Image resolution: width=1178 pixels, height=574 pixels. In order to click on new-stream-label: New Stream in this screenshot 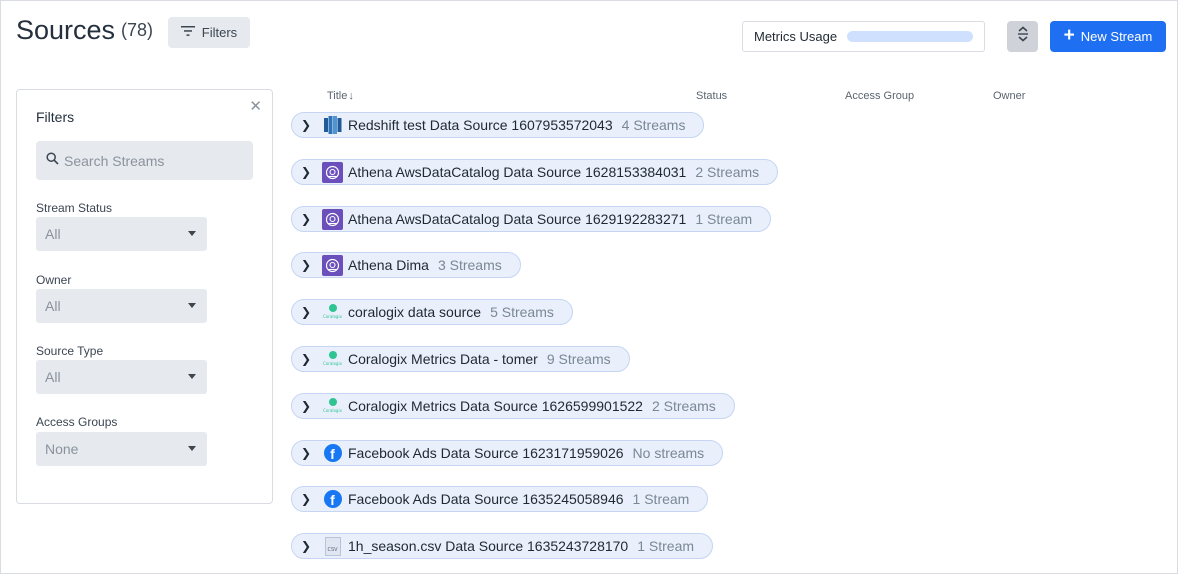, I will do `click(1116, 36)`.